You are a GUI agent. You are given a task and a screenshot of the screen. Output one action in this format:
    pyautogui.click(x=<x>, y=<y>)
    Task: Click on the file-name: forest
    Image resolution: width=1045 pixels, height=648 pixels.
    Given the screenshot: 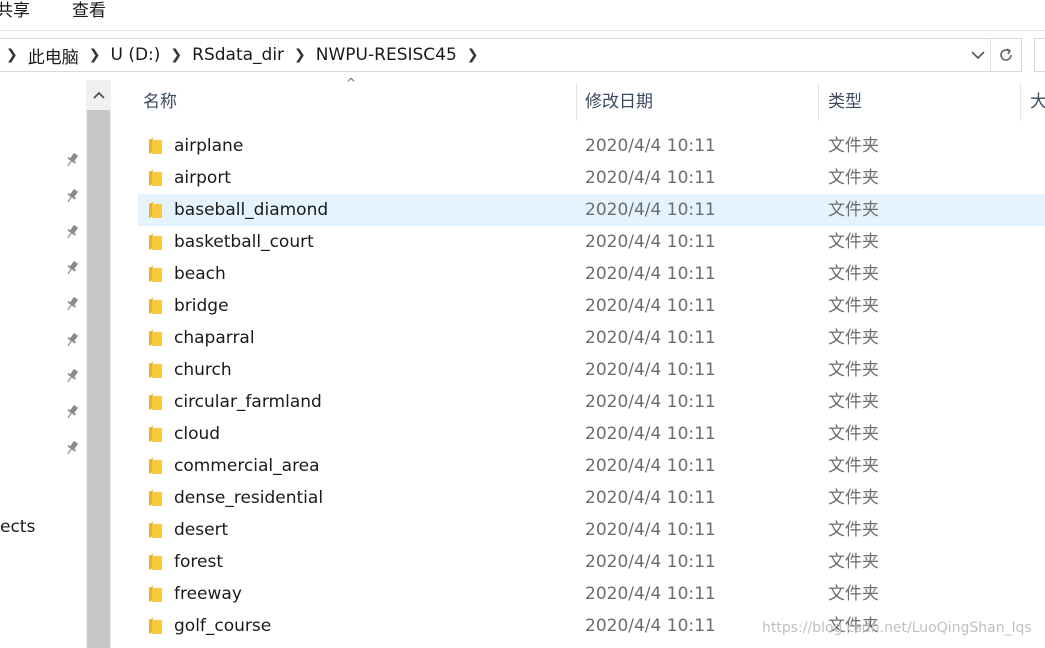 What is the action you would take?
    pyautogui.click(x=198, y=562)
    